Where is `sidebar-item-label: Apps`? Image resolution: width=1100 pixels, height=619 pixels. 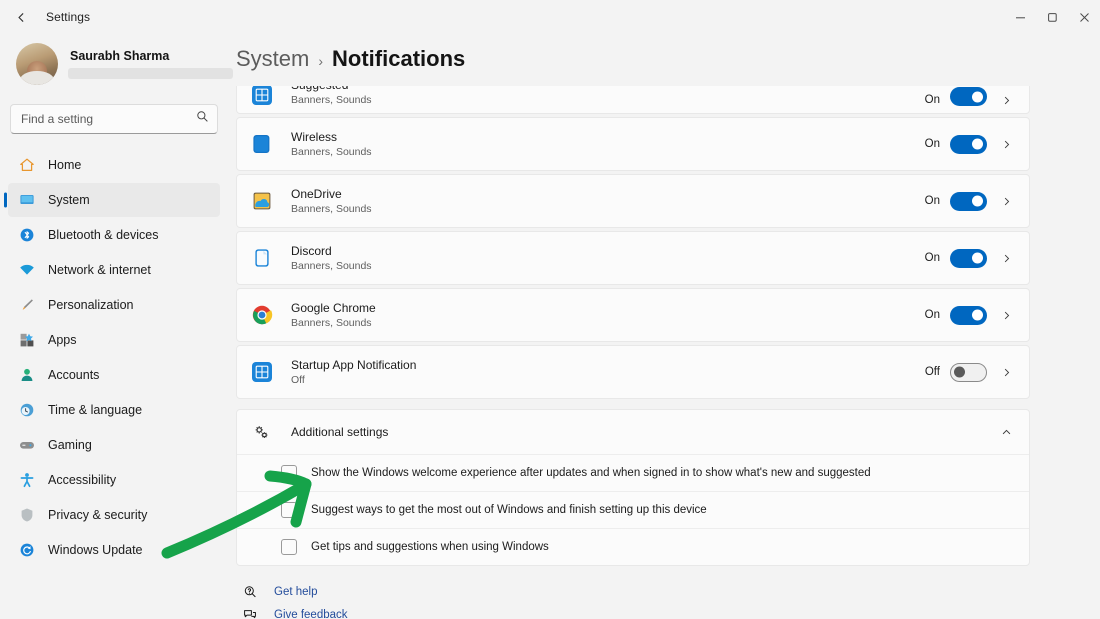
sidebar-item-label: Apps is located at coordinates (62, 340).